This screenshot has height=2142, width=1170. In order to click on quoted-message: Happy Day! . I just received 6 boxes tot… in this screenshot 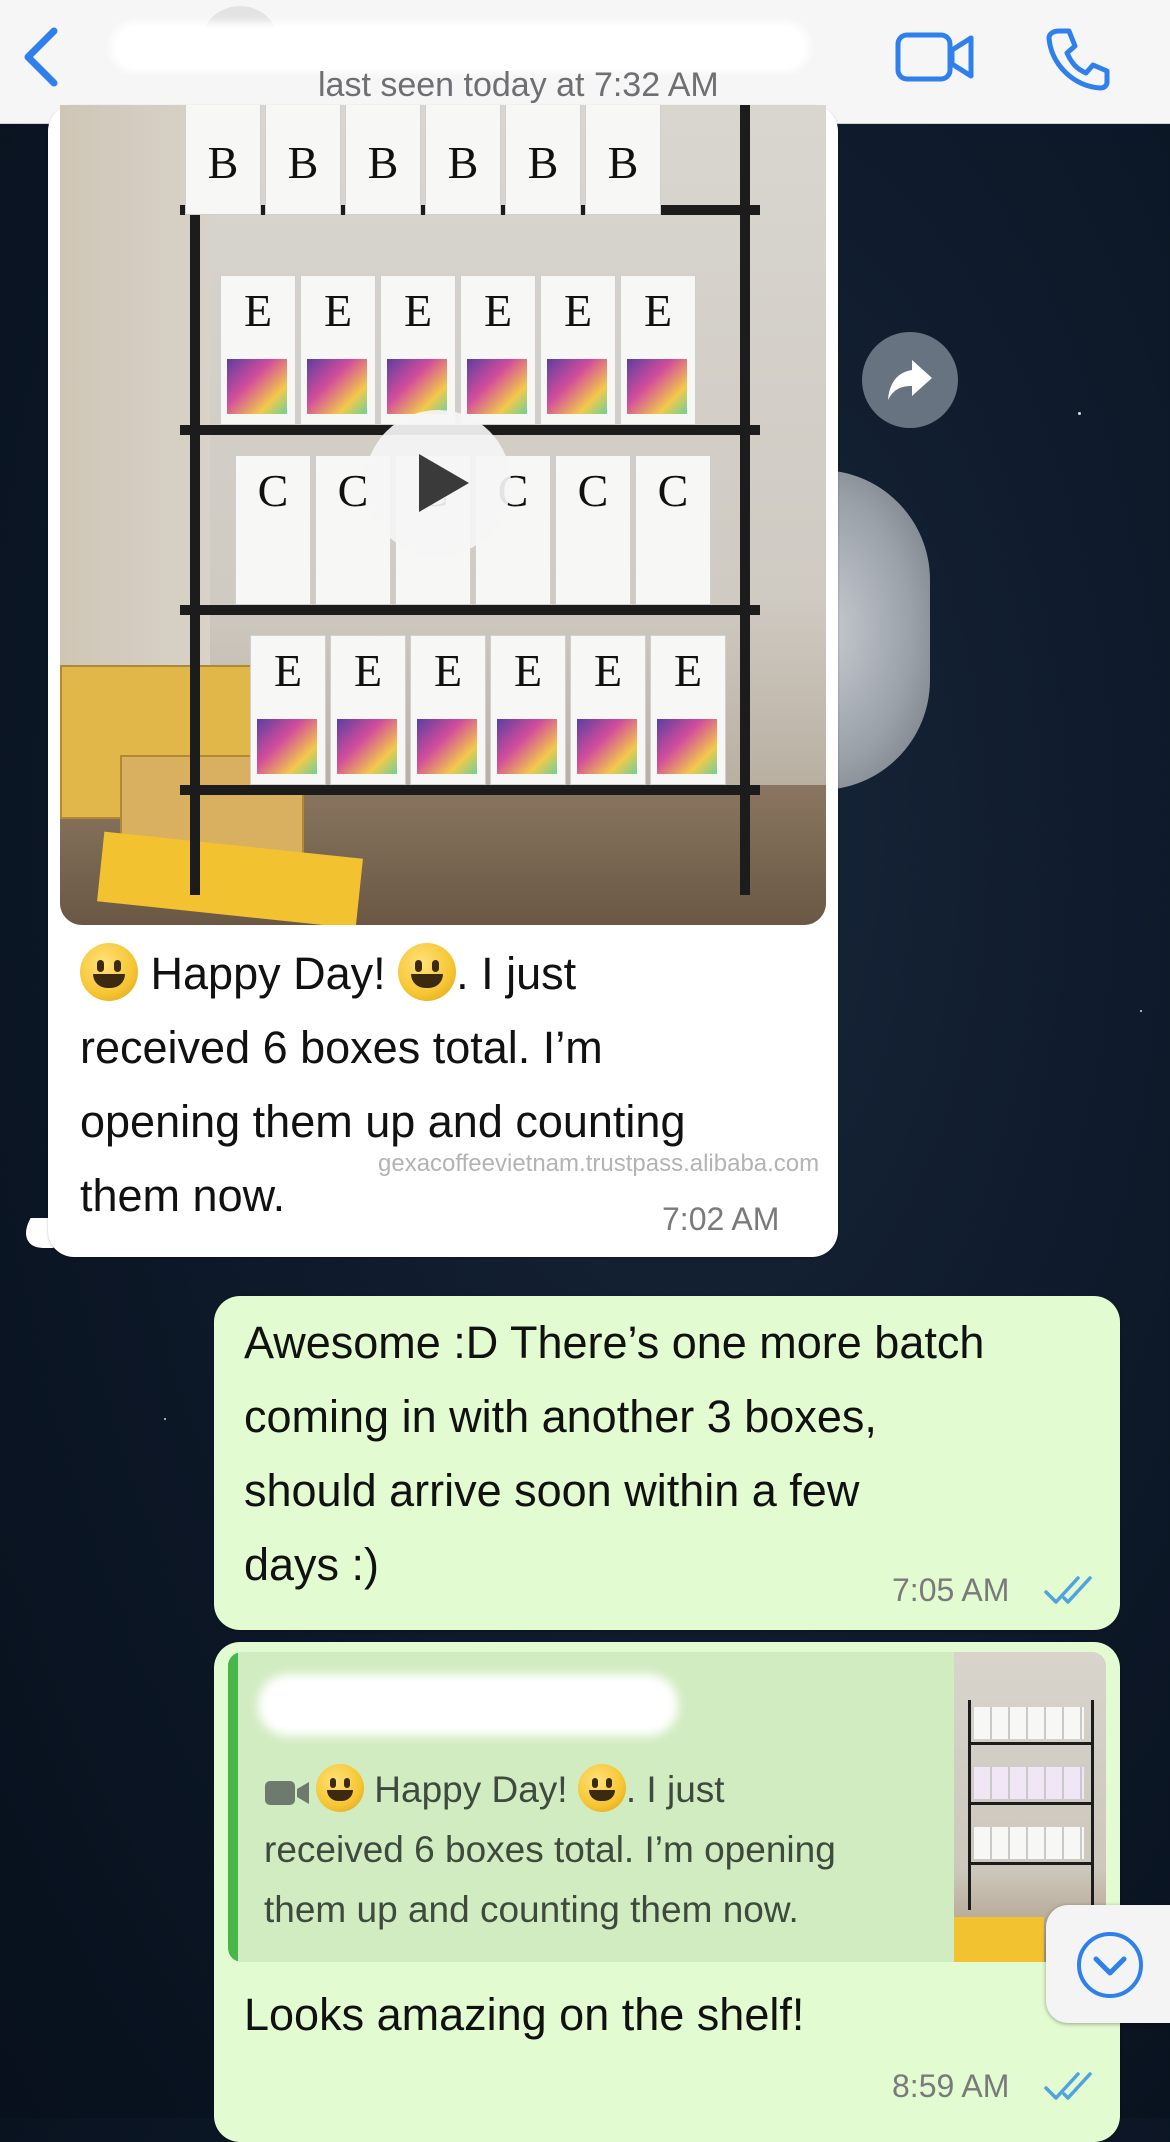, I will do `click(667, 1807)`.